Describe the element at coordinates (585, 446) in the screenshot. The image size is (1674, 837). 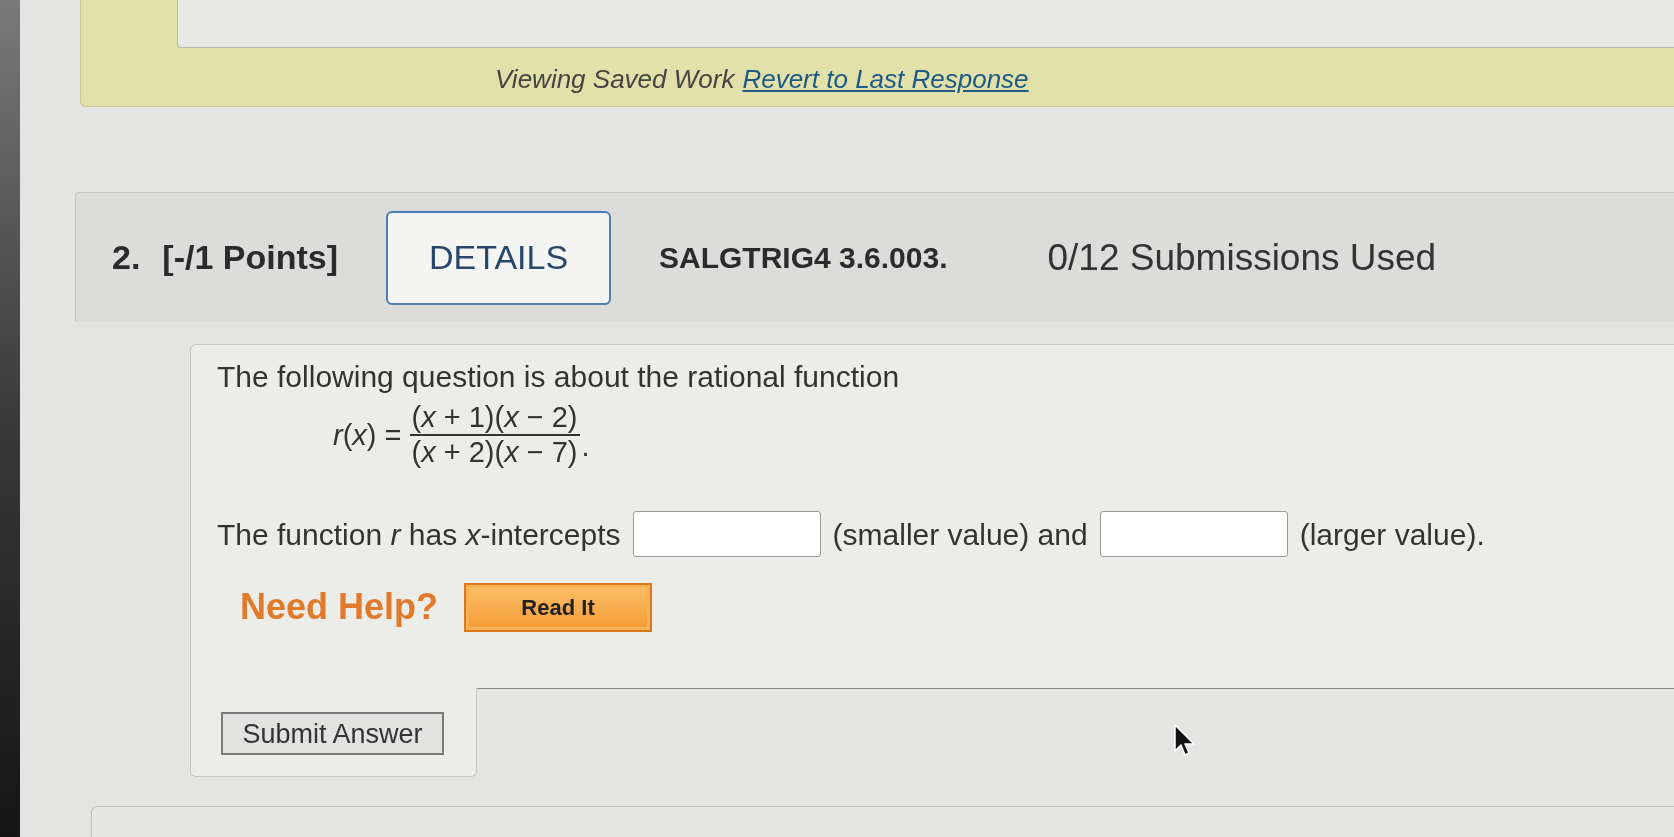
I see `formula-period: .` at that location.